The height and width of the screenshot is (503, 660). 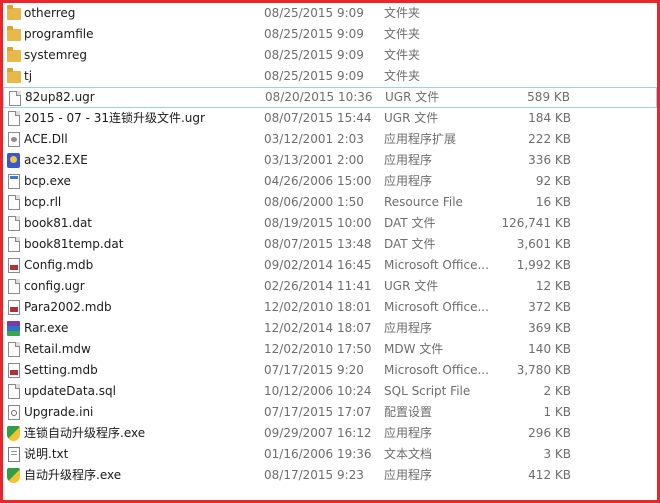 I want to click on file-name: bcp.rll, so click(x=43, y=202).